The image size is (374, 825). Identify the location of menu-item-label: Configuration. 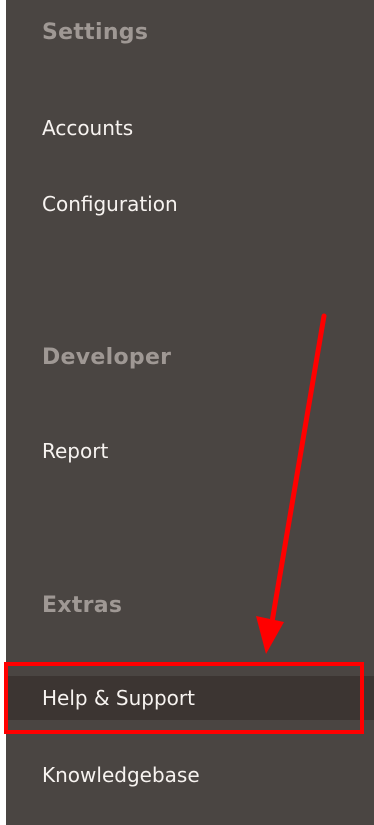
(110, 204).